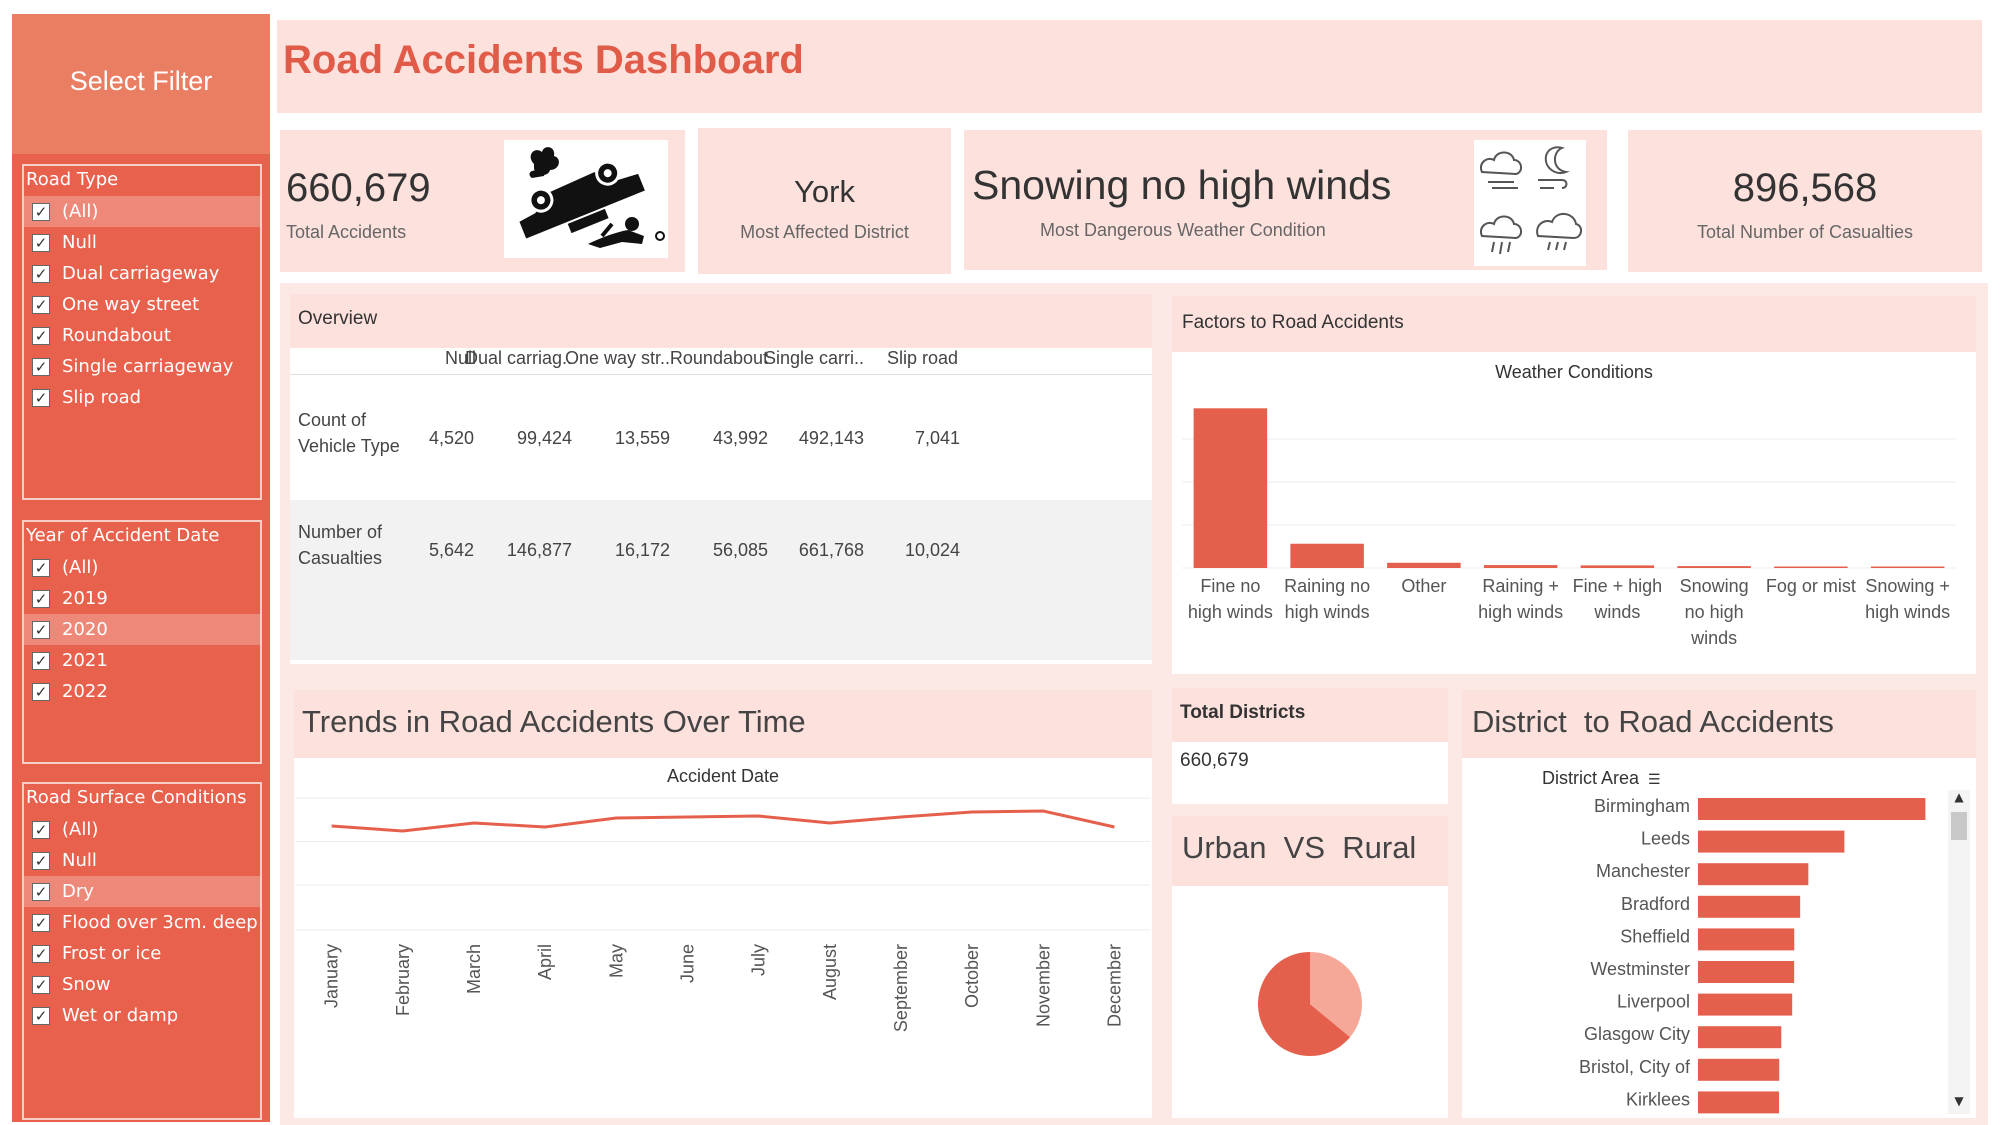 This screenshot has width=2000, height=1125. What do you see at coordinates (86, 984) in the screenshot?
I see `filter-option-label: Snow` at bounding box center [86, 984].